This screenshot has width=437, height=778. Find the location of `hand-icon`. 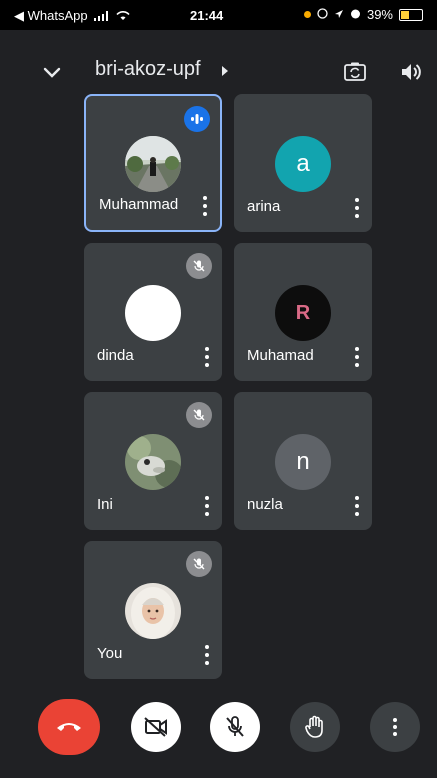

hand-icon is located at coordinates (314, 726).